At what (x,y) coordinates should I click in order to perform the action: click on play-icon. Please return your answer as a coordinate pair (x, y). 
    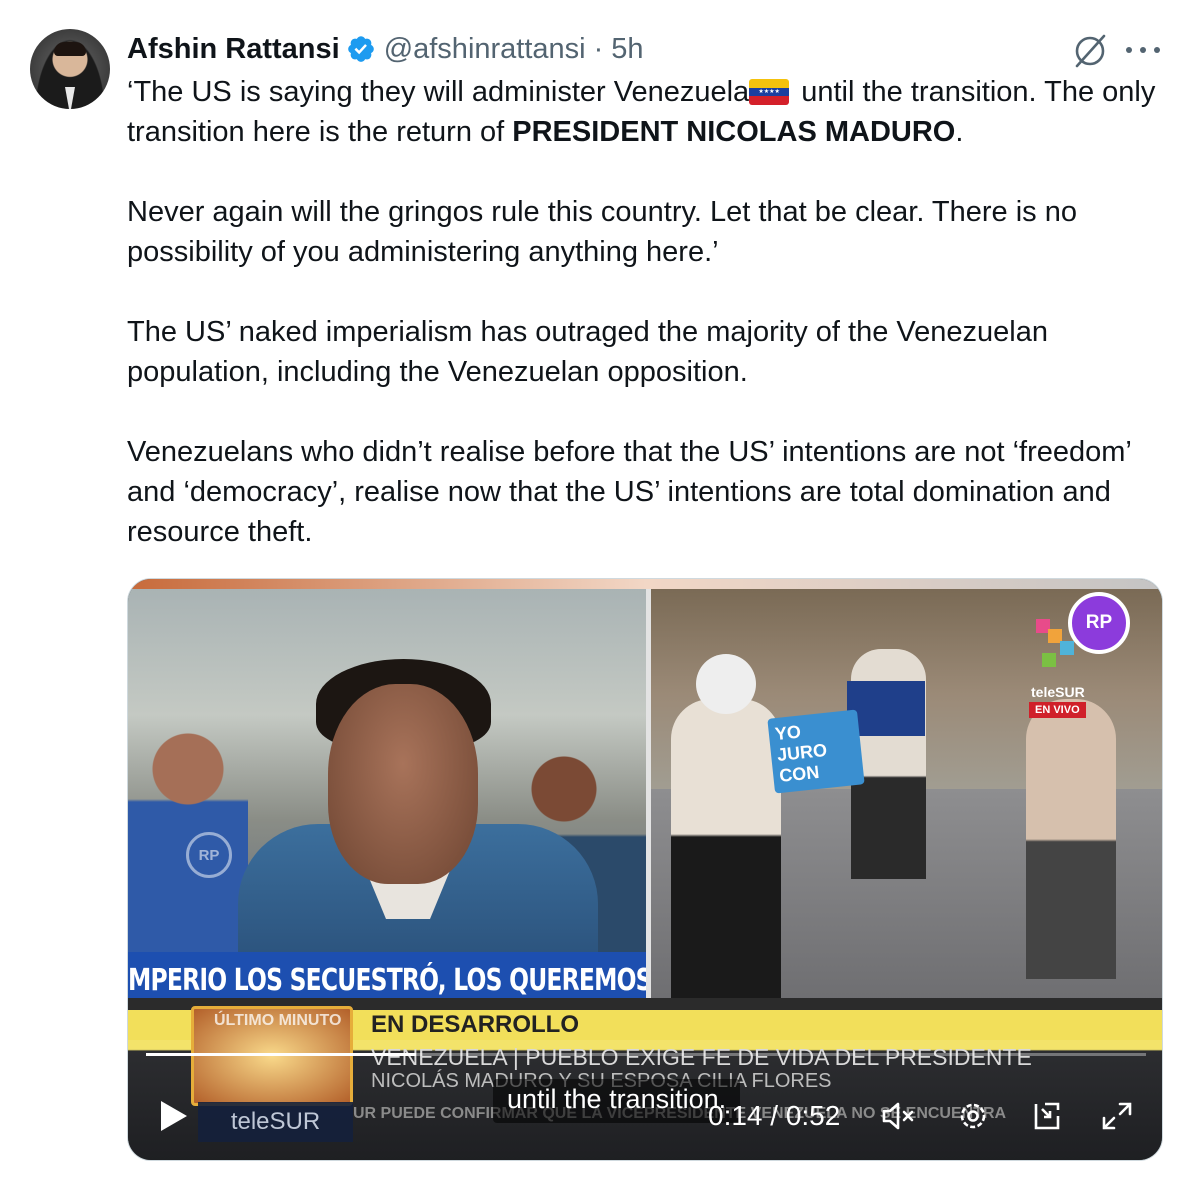
    Looking at the image, I should click on (173, 1116).